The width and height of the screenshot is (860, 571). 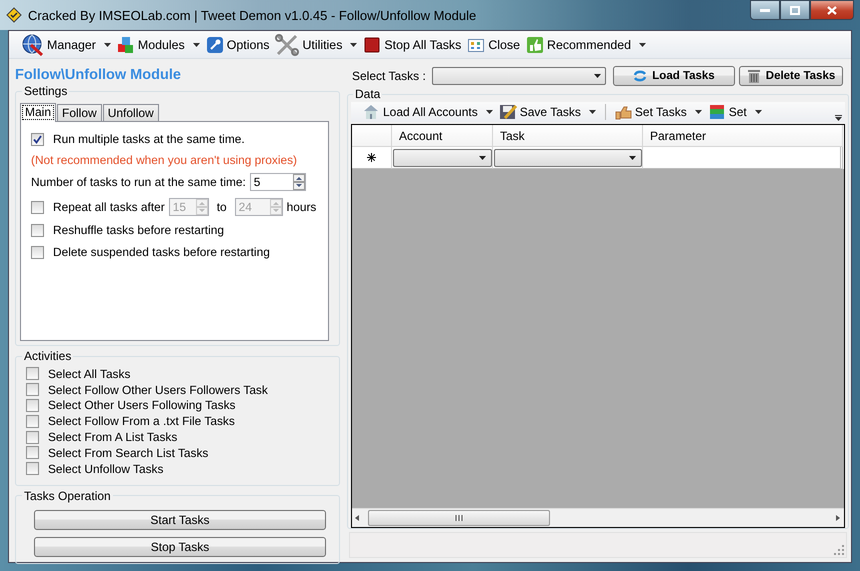 What do you see at coordinates (130, 112) in the screenshot?
I see `tab: Unfollow` at bounding box center [130, 112].